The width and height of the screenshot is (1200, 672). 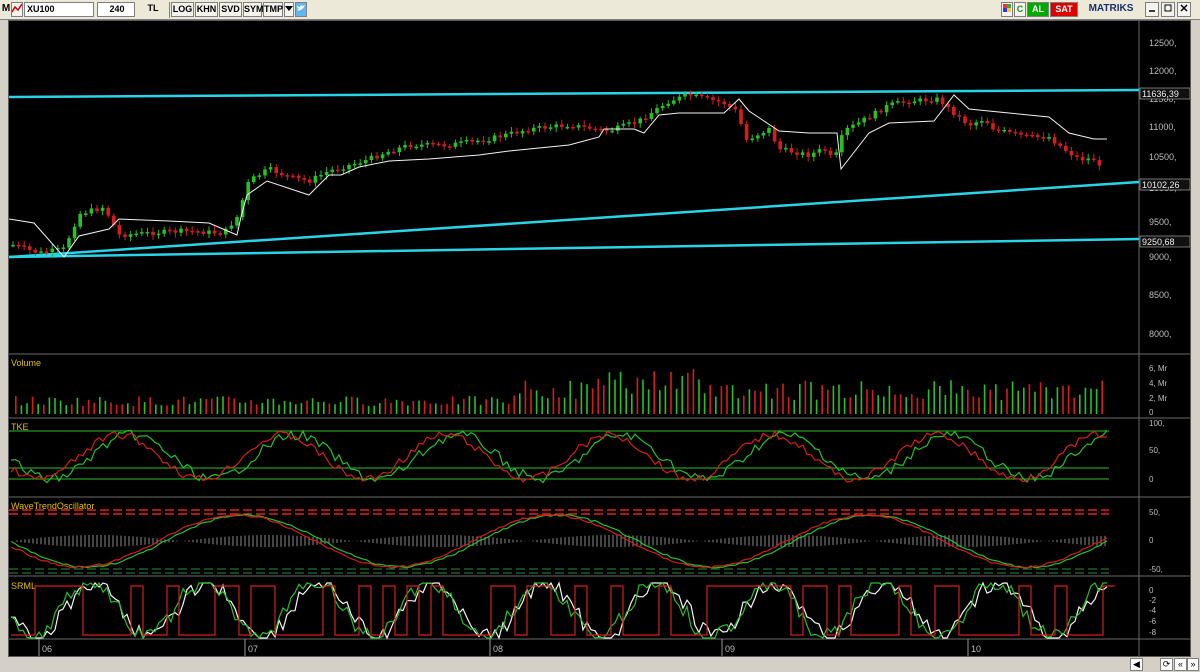 I want to click on srml-lines, so click(x=562, y=610).